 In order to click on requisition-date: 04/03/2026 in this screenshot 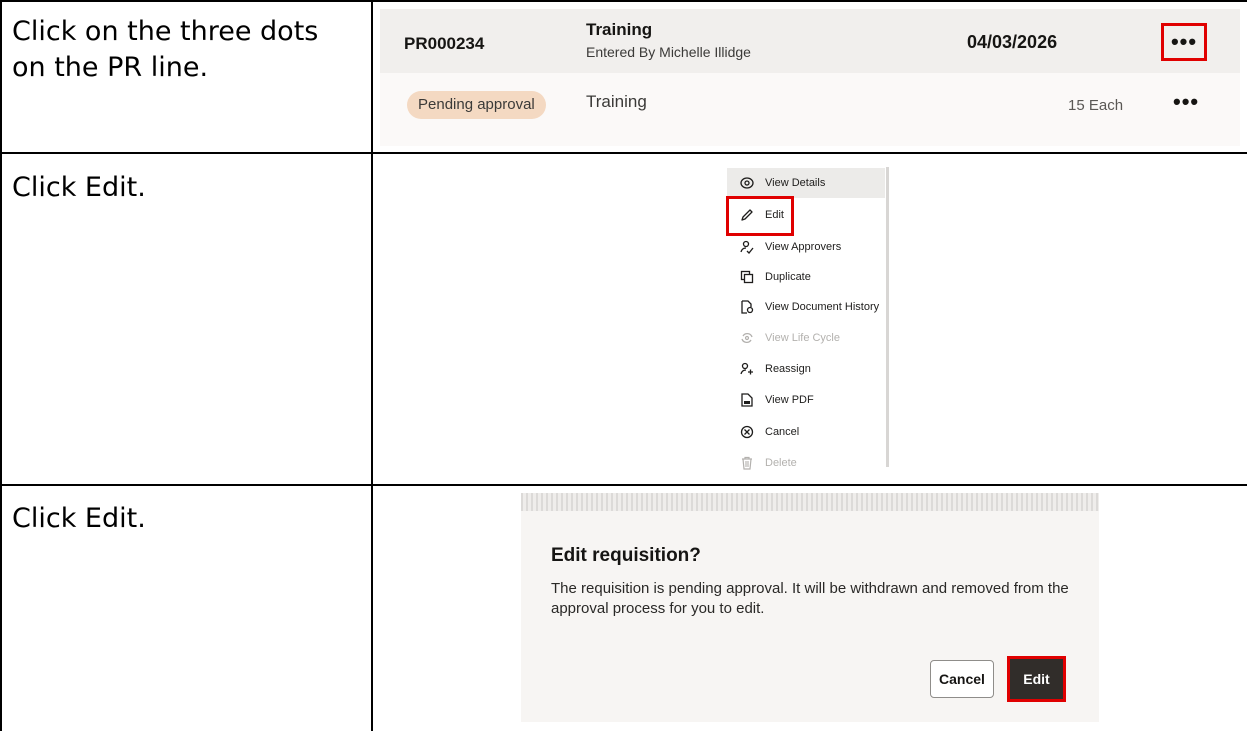, I will do `click(1012, 42)`.